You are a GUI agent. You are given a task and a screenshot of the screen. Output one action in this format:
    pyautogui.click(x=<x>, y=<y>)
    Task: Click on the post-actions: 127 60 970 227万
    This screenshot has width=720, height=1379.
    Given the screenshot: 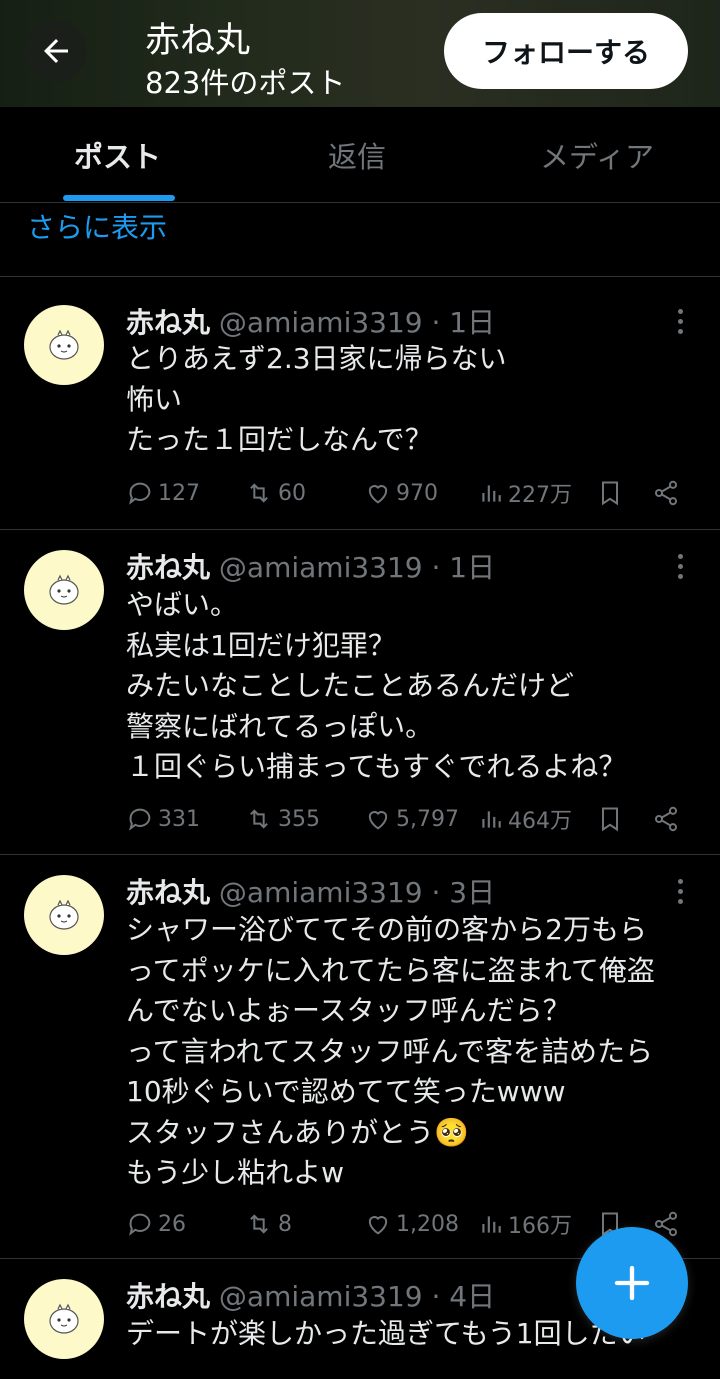 What is the action you would take?
    pyautogui.click(x=411, y=493)
    